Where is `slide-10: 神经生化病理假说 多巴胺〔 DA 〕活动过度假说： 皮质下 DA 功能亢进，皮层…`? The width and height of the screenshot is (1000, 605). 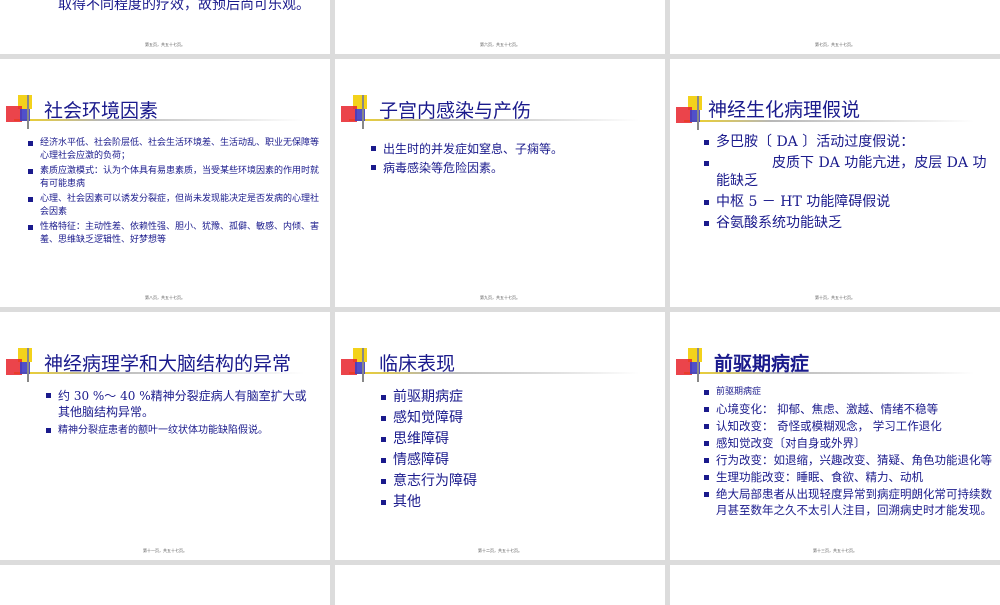
slide-10: 神经生化病理假说 多巴胺〔 DA 〕活动过度假说： 皮质下 DA 功能亢进，皮层… is located at coordinates (835, 183).